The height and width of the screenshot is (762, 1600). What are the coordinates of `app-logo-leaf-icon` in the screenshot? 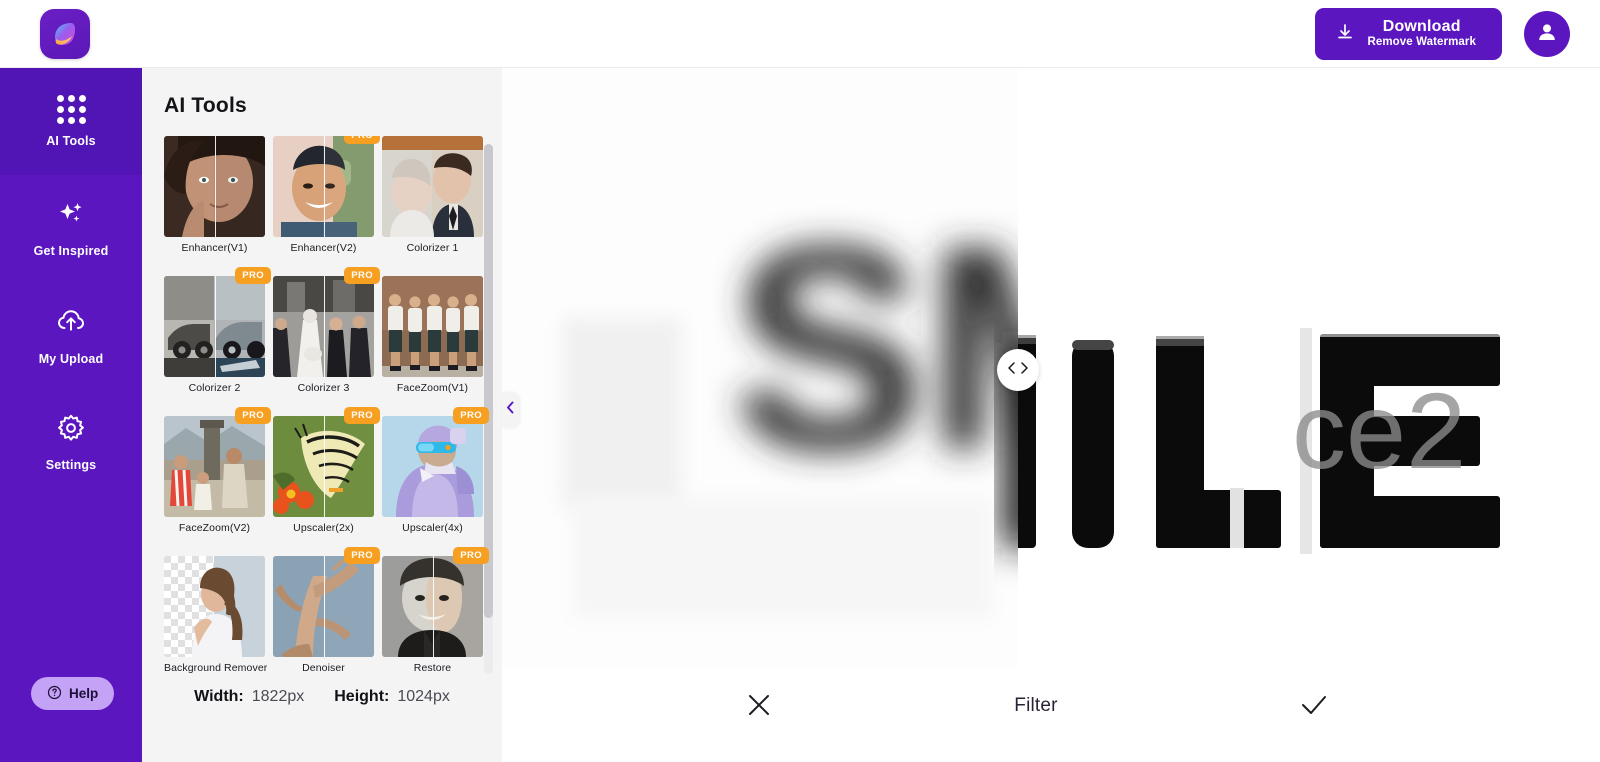 It's located at (65, 33).